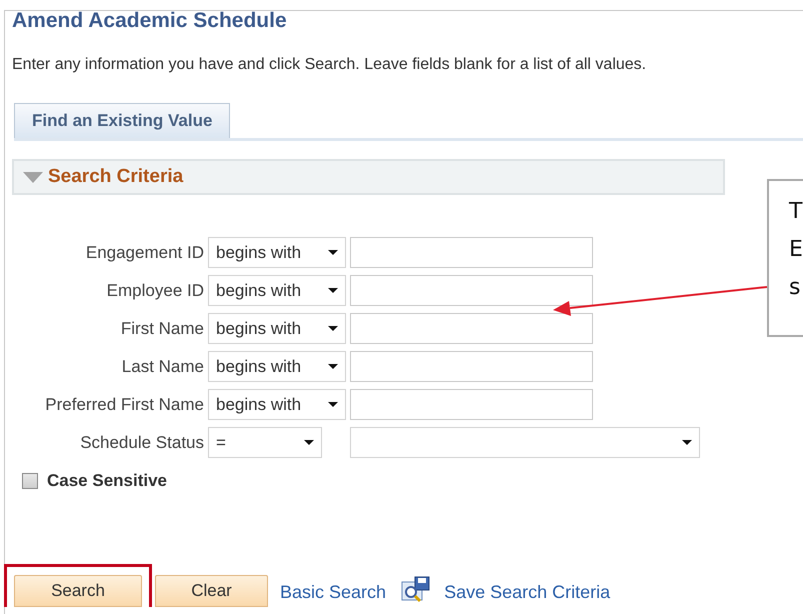 Image resolution: width=803 pixels, height=614 pixels. Describe the element at coordinates (795, 288) in the screenshot. I see `callout-text: s` at that location.